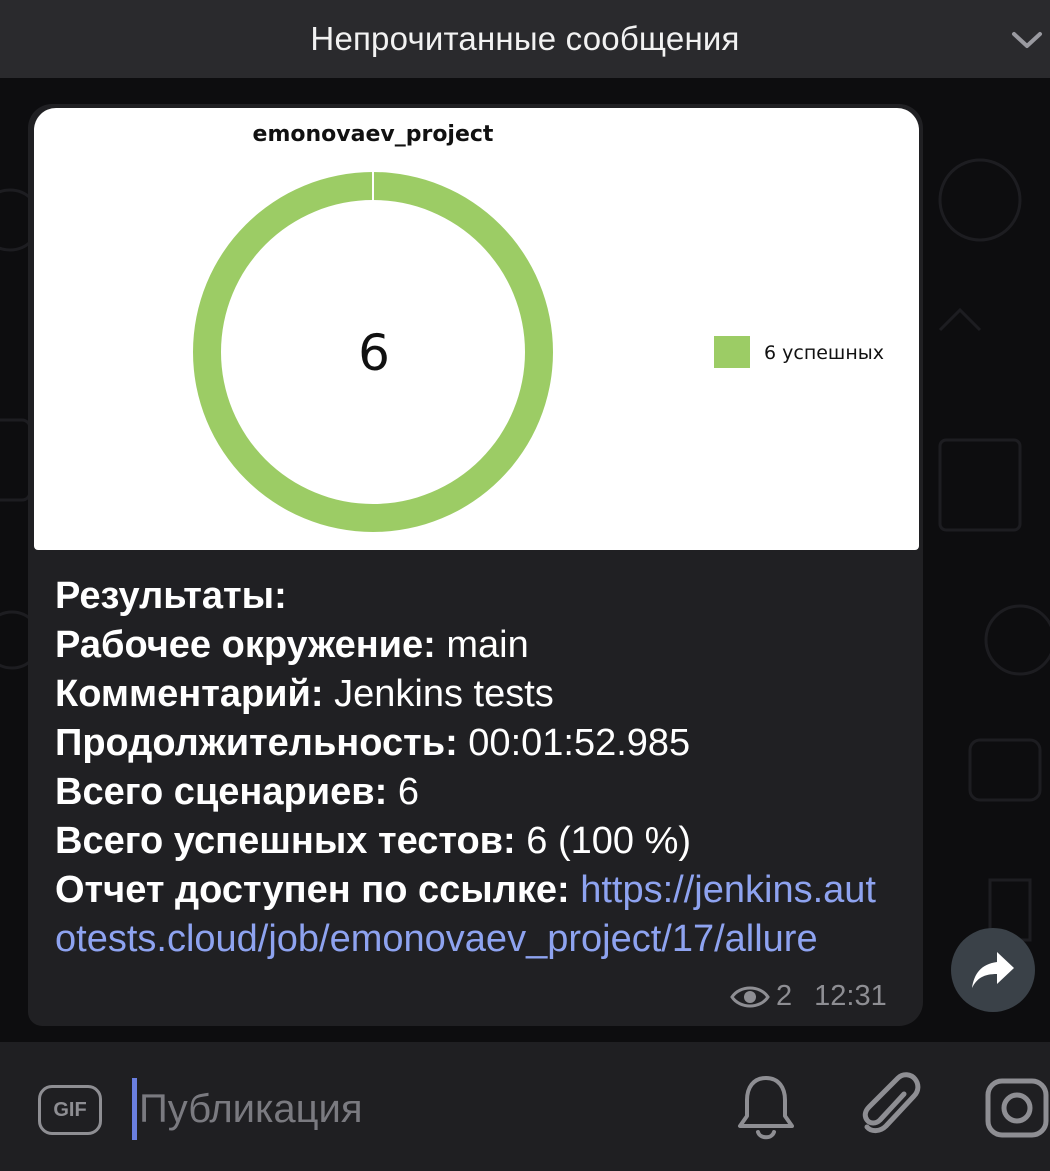 The width and height of the screenshot is (1050, 1171). What do you see at coordinates (1027, 40) in the screenshot?
I see `chevron-down-icon` at bounding box center [1027, 40].